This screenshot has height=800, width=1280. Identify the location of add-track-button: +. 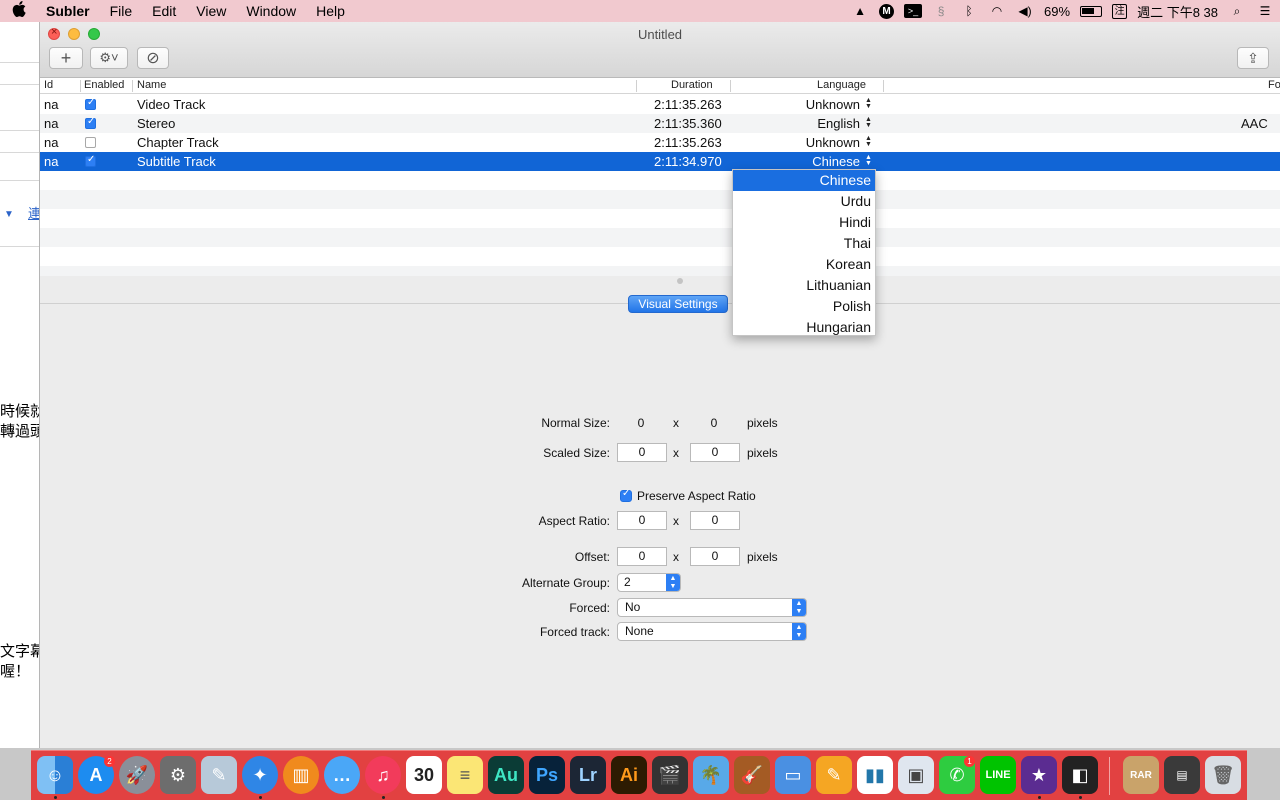
(66, 58).